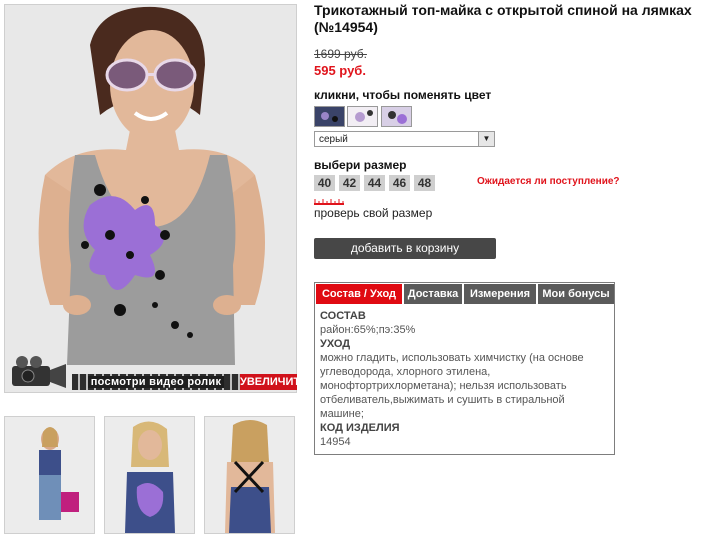 This screenshot has width=705, height=534. What do you see at coordinates (360, 428) in the screenshot?
I see `code-heading: КОД ИЗДЕЛИЯ` at bounding box center [360, 428].